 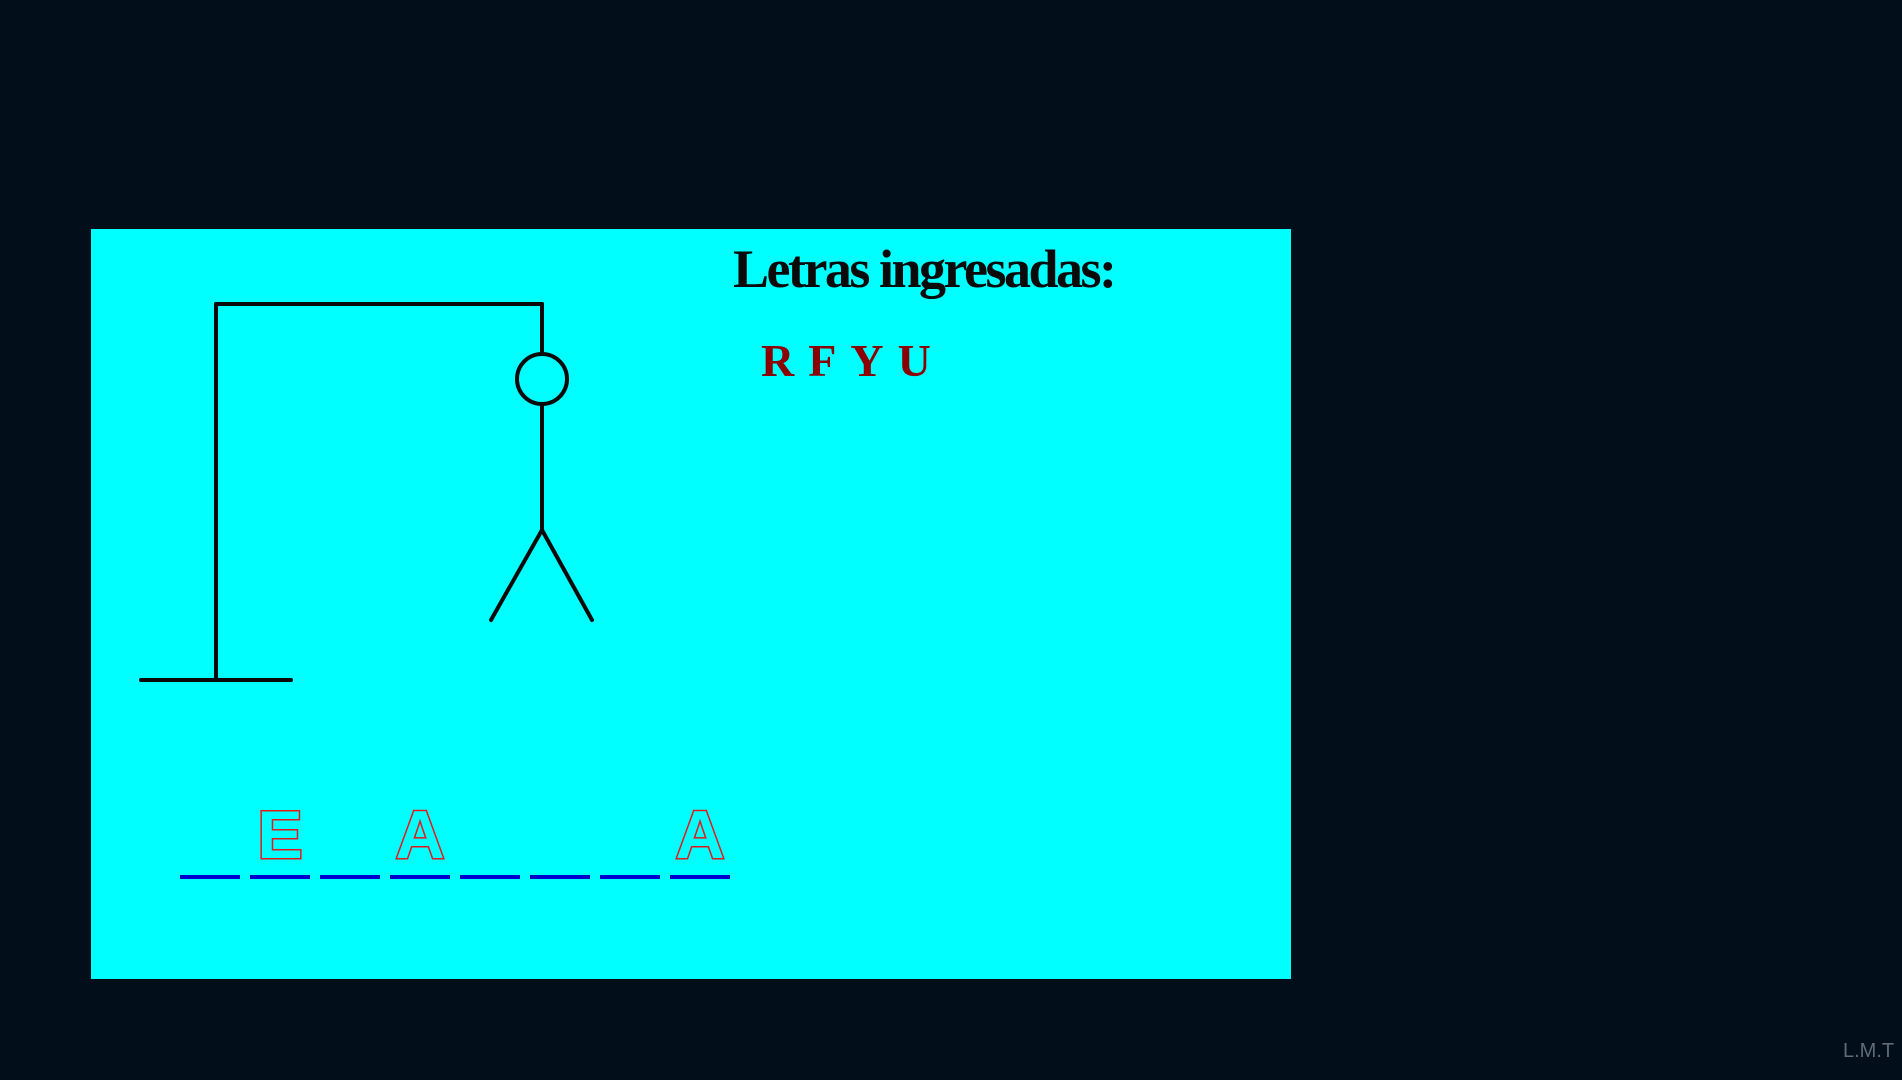 I want to click on used-letter: Y, so click(x=867, y=360).